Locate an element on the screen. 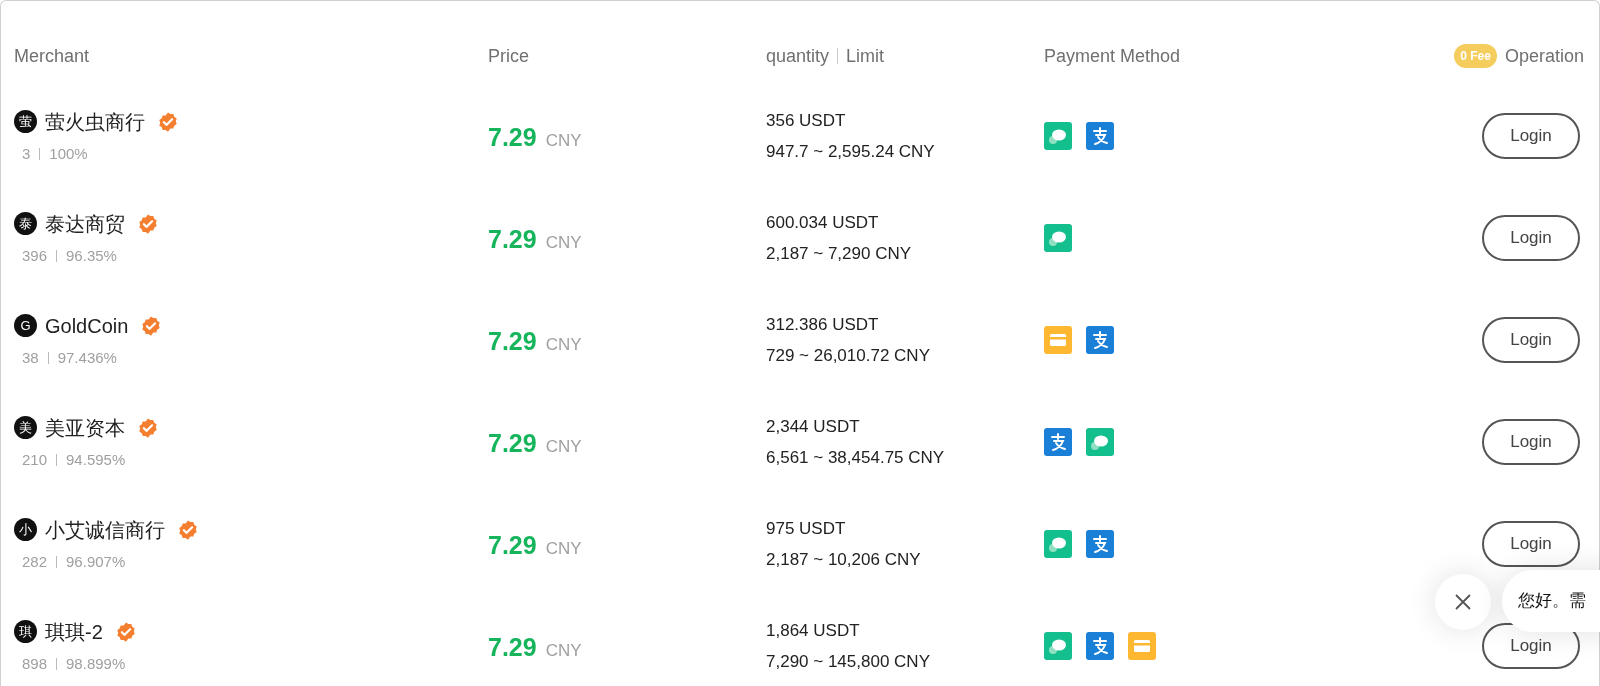 Image resolution: width=1600 pixels, height=686 pixels. available-quantity: 356 USDT is located at coordinates (806, 120).